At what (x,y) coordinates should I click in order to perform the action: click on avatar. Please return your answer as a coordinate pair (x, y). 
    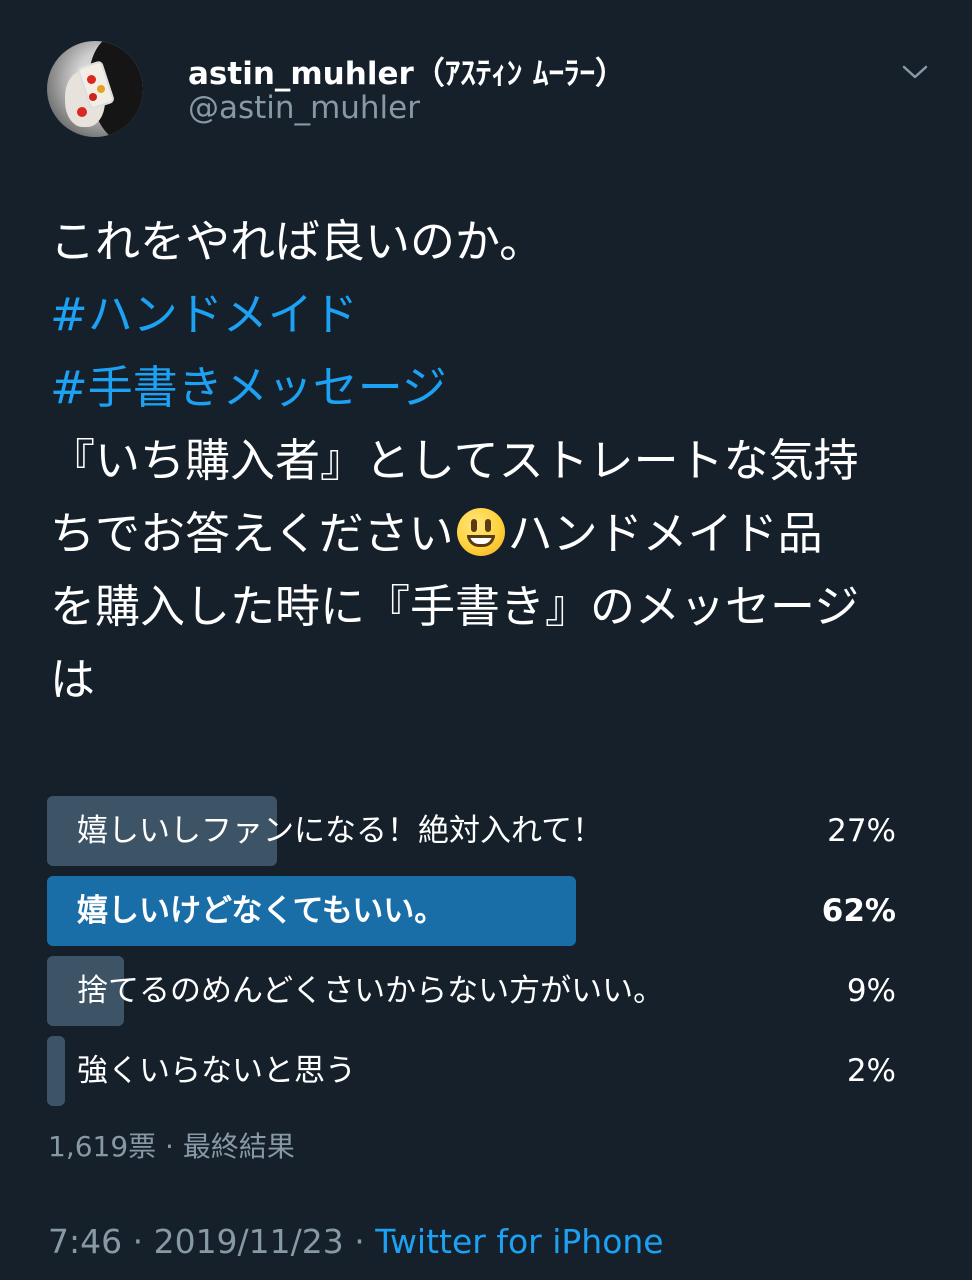
    Looking at the image, I should click on (95, 89).